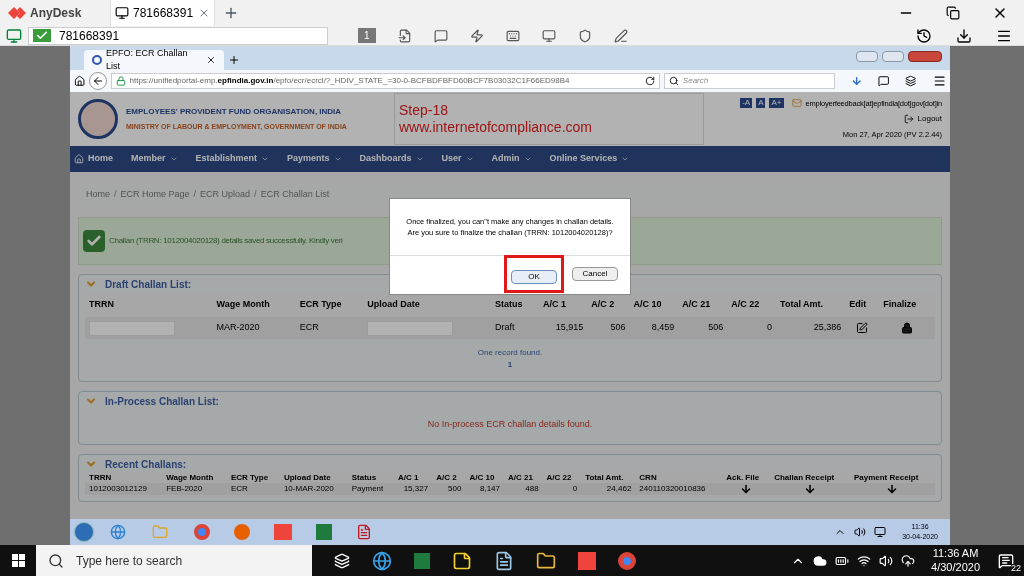 This screenshot has height=576, width=1024. I want to click on sticky-notes-icon, so click(462, 560).